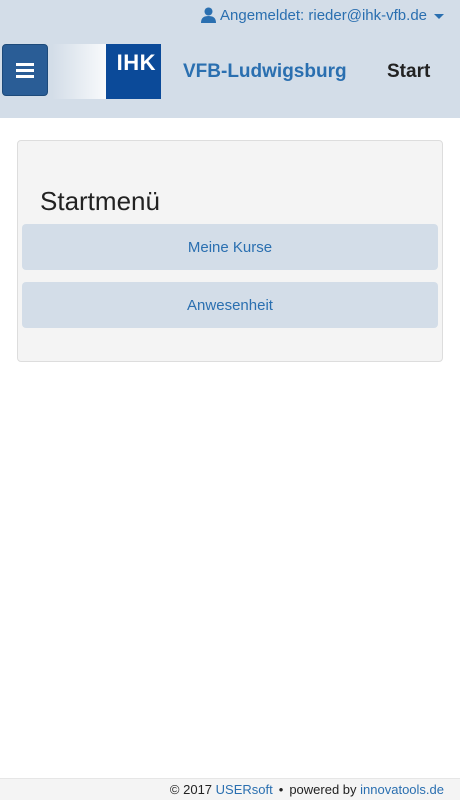  Describe the element at coordinates (230, 305) in the screenshot. I see `attendance-button: Anwesenheit` at that location.